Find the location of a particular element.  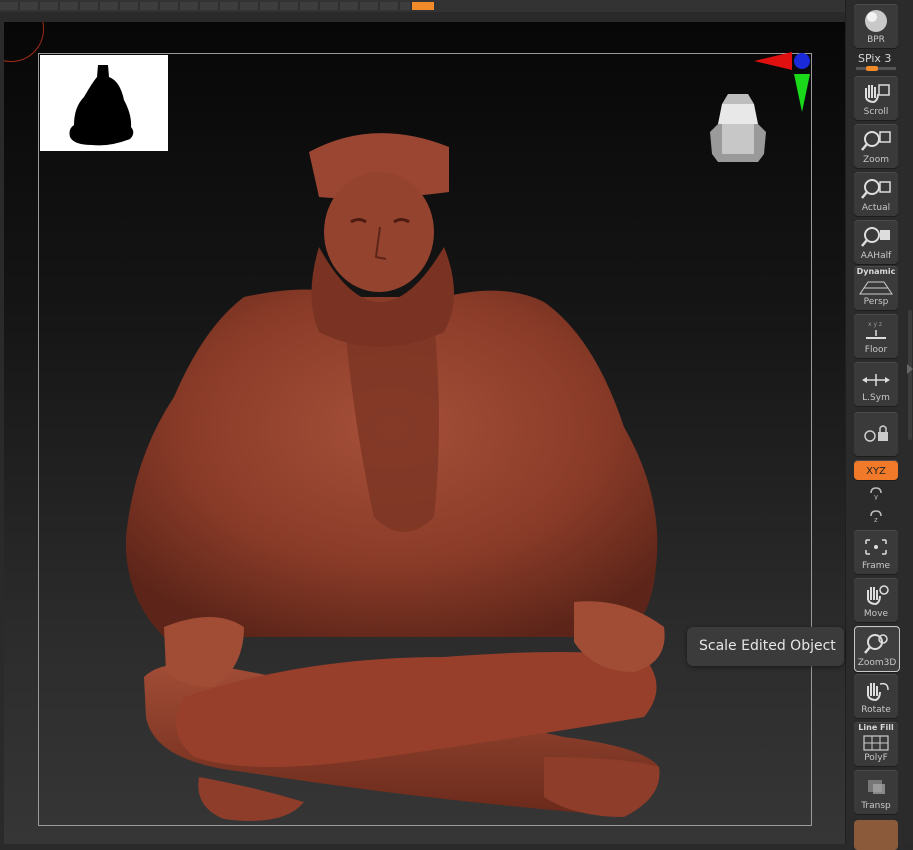

persp-label: Persp is located at coordinates (876, 302).